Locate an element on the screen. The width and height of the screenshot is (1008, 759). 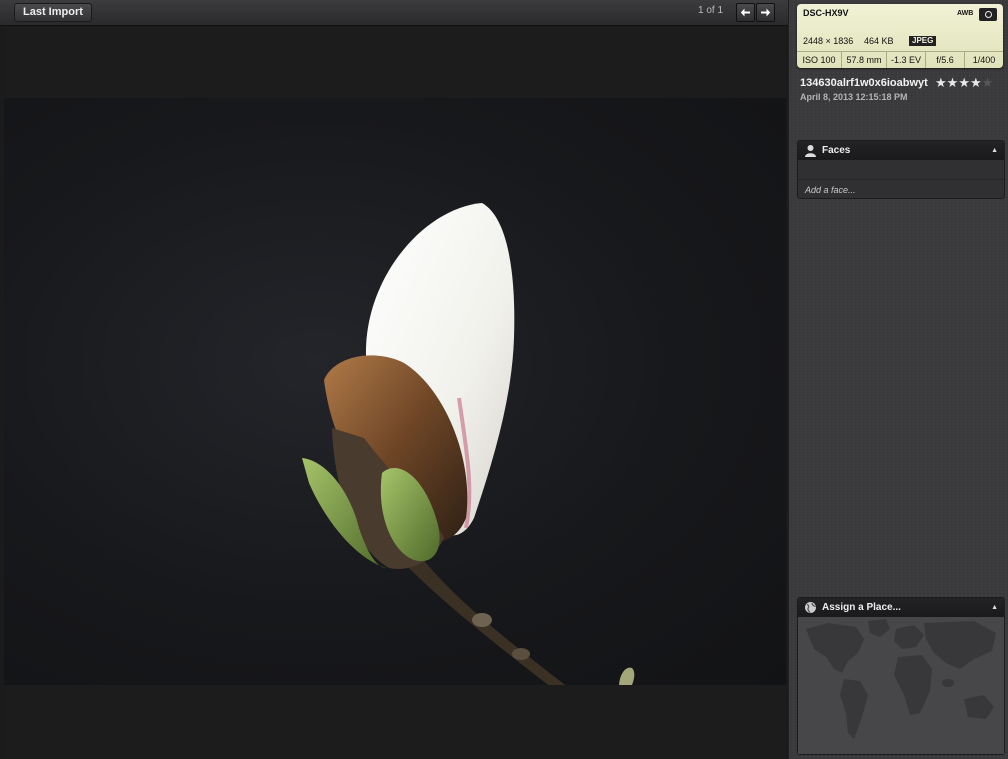
exif-row: ISO 100 57.8 mm -1.3 EV f/5.6 1/400 is located at coordinates (900, 59).